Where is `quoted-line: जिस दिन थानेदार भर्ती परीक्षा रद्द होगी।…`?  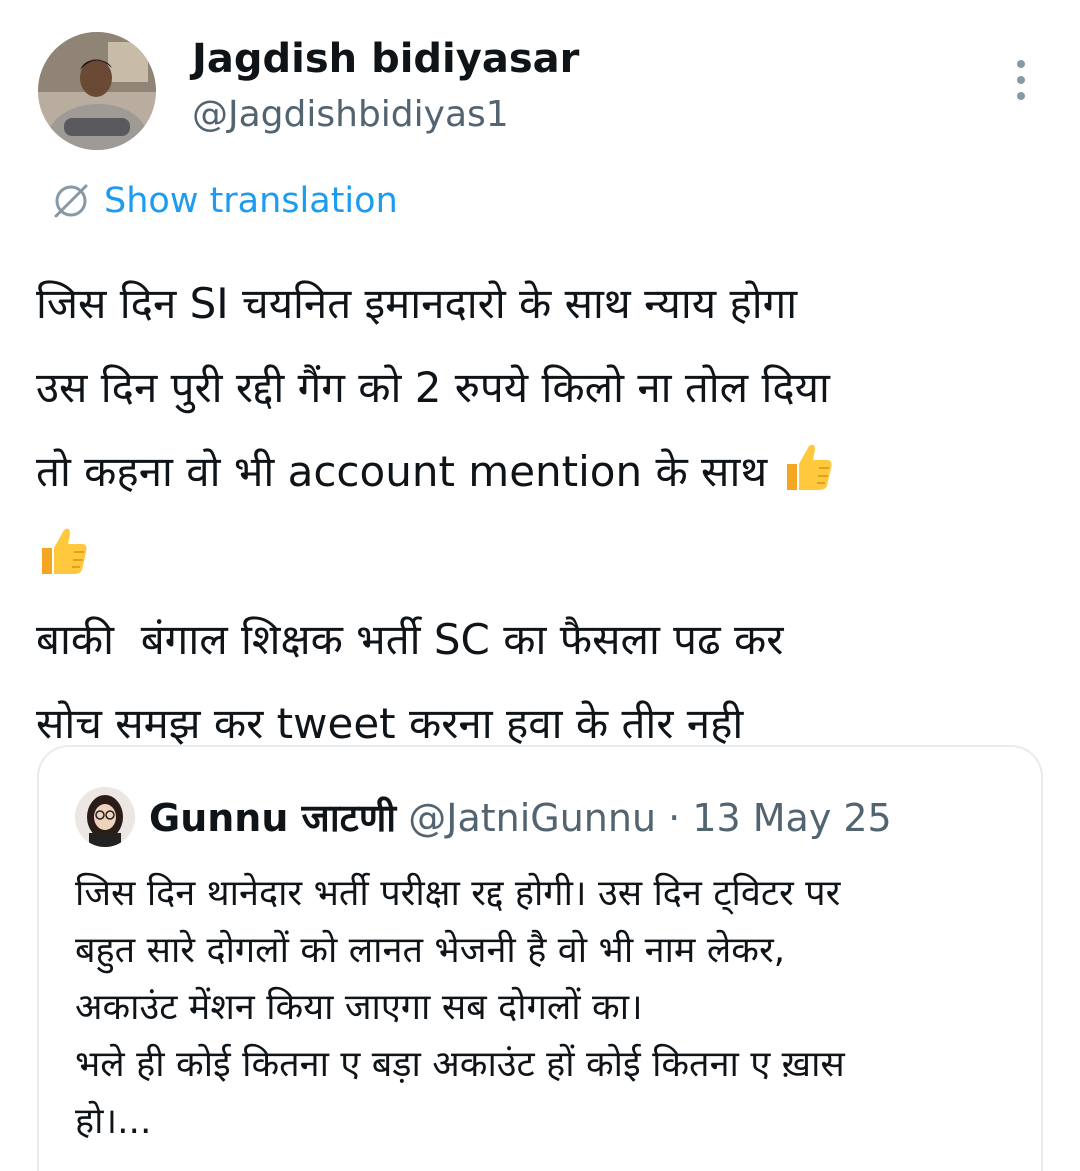
quoted-line: जिस दिन थानेदार भर्ती परीक्षा रद्द होगी।… is located at coordinates (458, 893).